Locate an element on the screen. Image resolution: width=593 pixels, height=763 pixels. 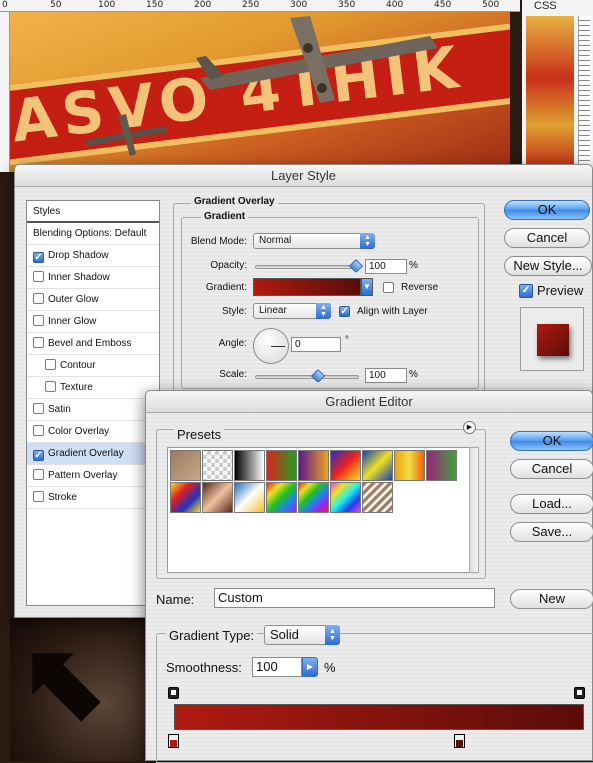
style-item-satin: Satin is located at coordinates (93, 410).